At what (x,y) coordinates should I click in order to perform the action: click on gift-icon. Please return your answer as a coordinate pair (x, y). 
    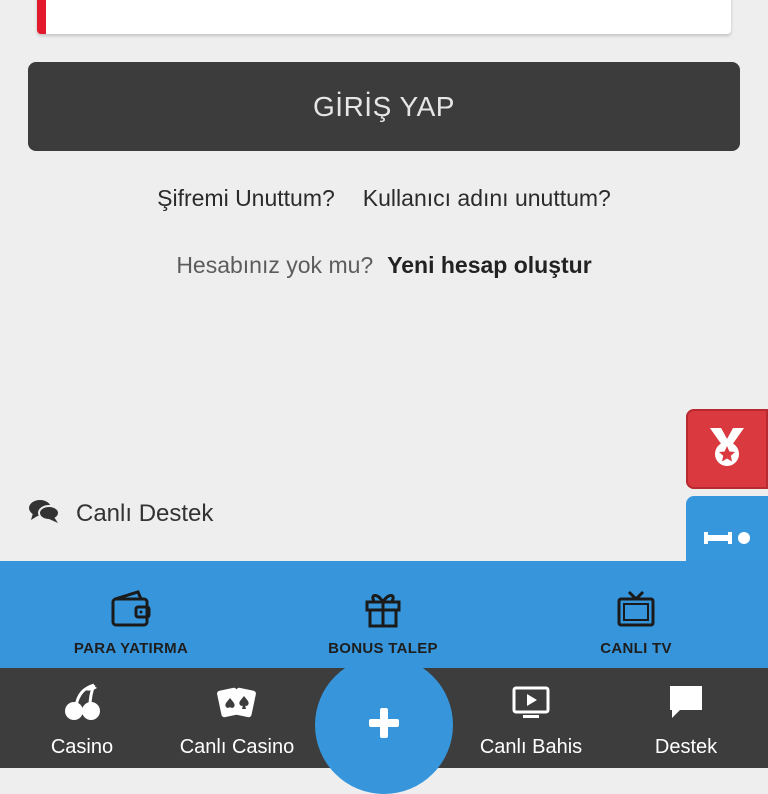
    Looking at the image, I should click on (383, 611).